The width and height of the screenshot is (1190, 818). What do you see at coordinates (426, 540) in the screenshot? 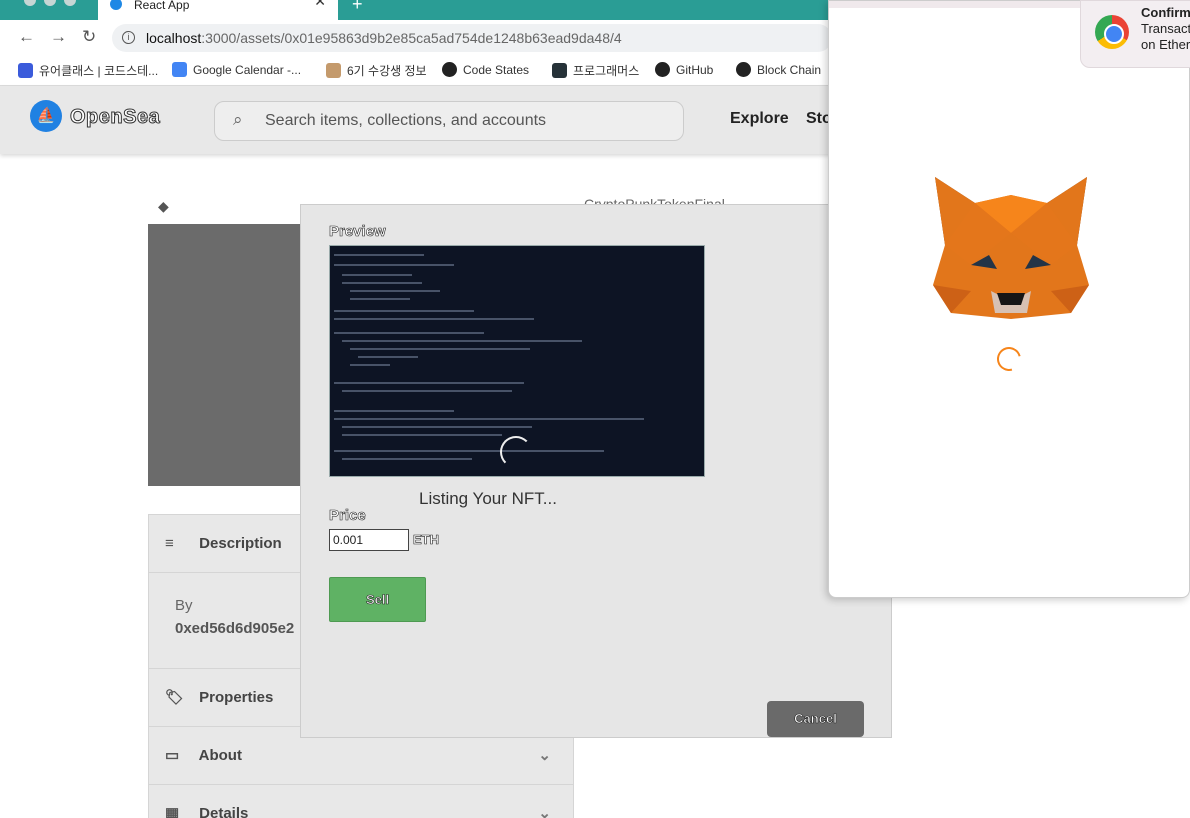
I see `price-unit: ETH` at bounding box center [426, 540].